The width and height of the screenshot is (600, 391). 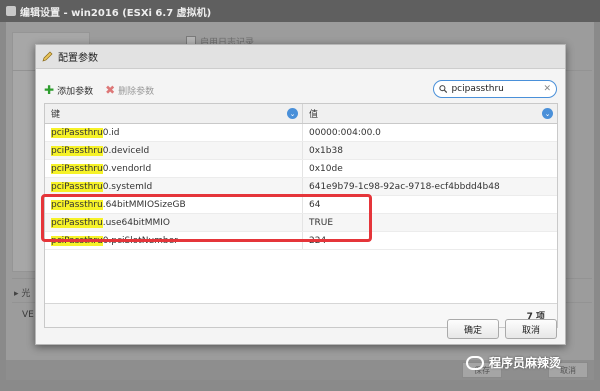 What do you see at coordinates (140, 240) in the screenshot?
I see `key-suffix: 0.pciSlotNumber` at bounding box center [140, 240].